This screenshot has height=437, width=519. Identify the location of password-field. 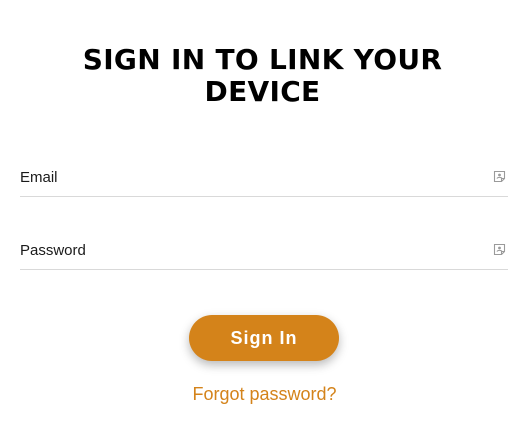
(264, 252).